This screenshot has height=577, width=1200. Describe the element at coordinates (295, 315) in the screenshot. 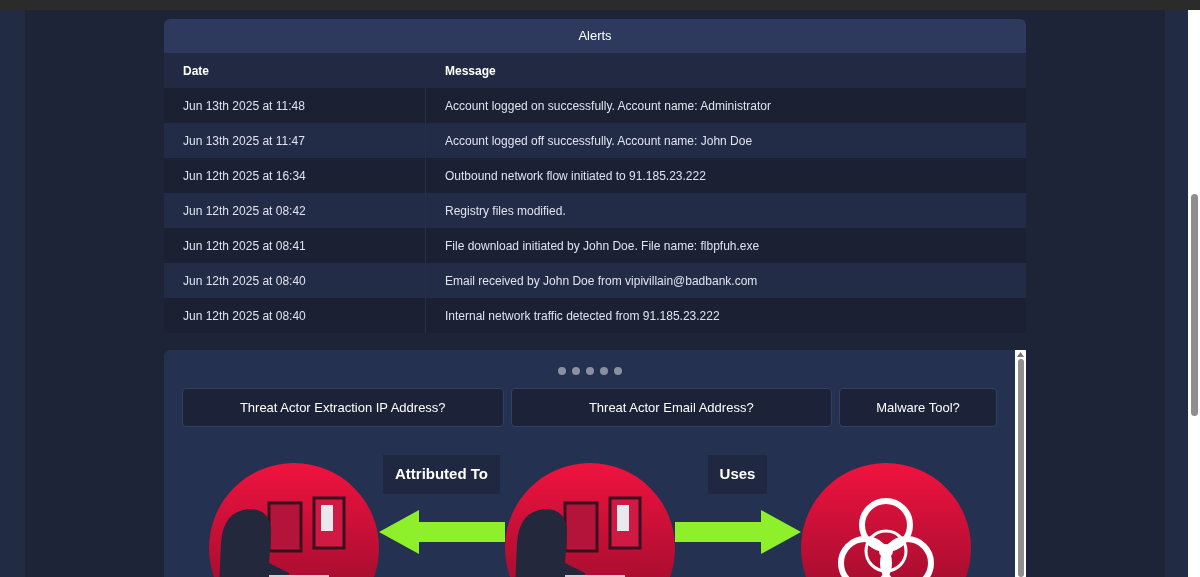

I see `table-cell: Jun 12th 2025 at 08:40` at that location.